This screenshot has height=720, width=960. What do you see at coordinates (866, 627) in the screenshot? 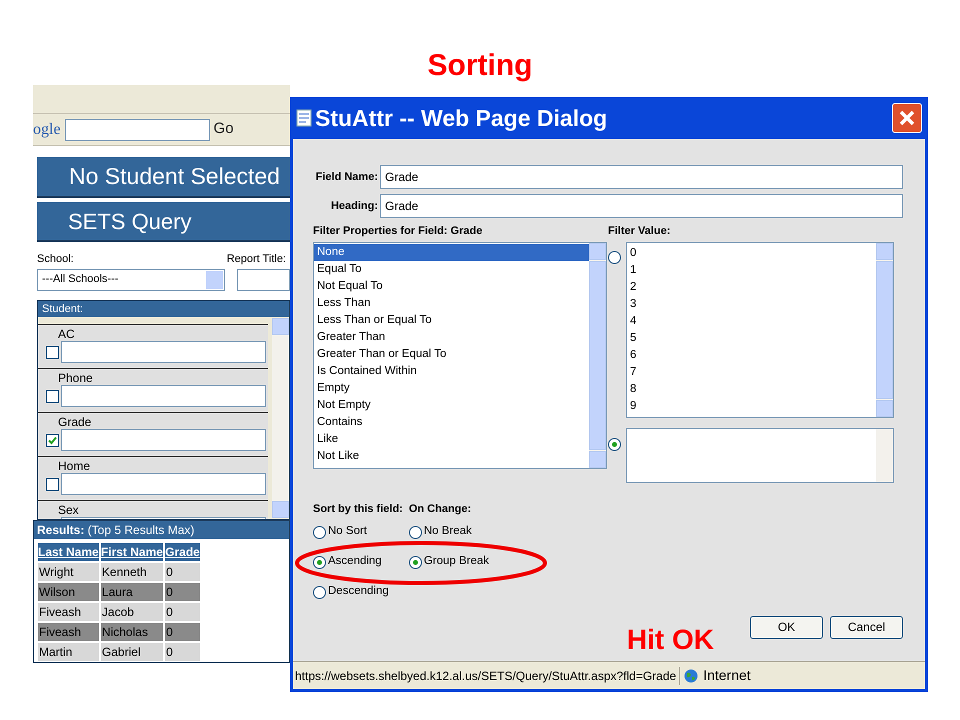
I see `dialog-button: Cancel` at bounding box center [866, 627].